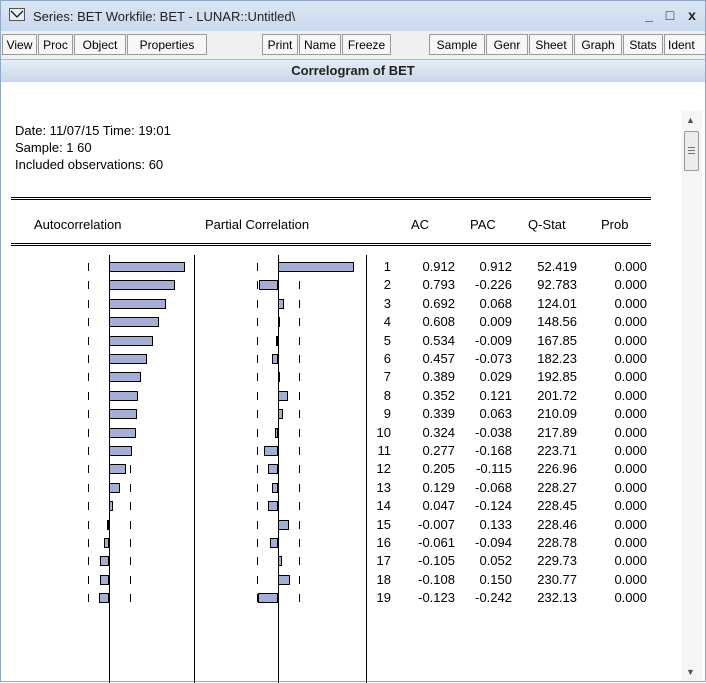 The image size is (706, 683). What do you see at coordinates (383, 561) in the screenshot?
I see `lag-cell: 17` at bounding box center [383, 561].